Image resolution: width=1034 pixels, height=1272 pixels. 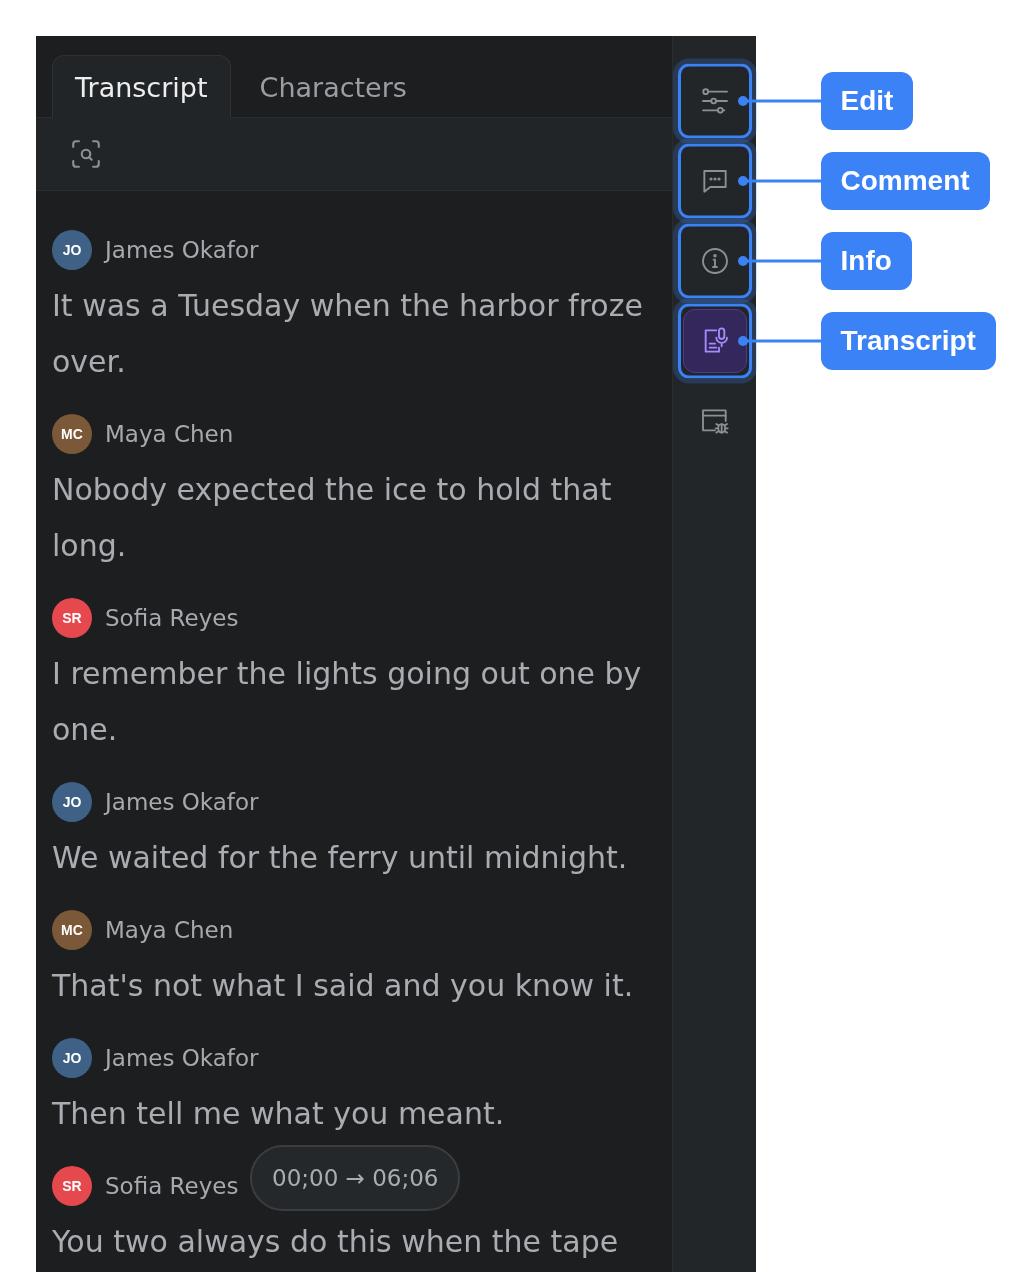 What do you see at coordinates (332, 518) in the screenshot?
I see `transcript-line: Nobody expected the ice to hold that long.` at bounding box center [332, 518].